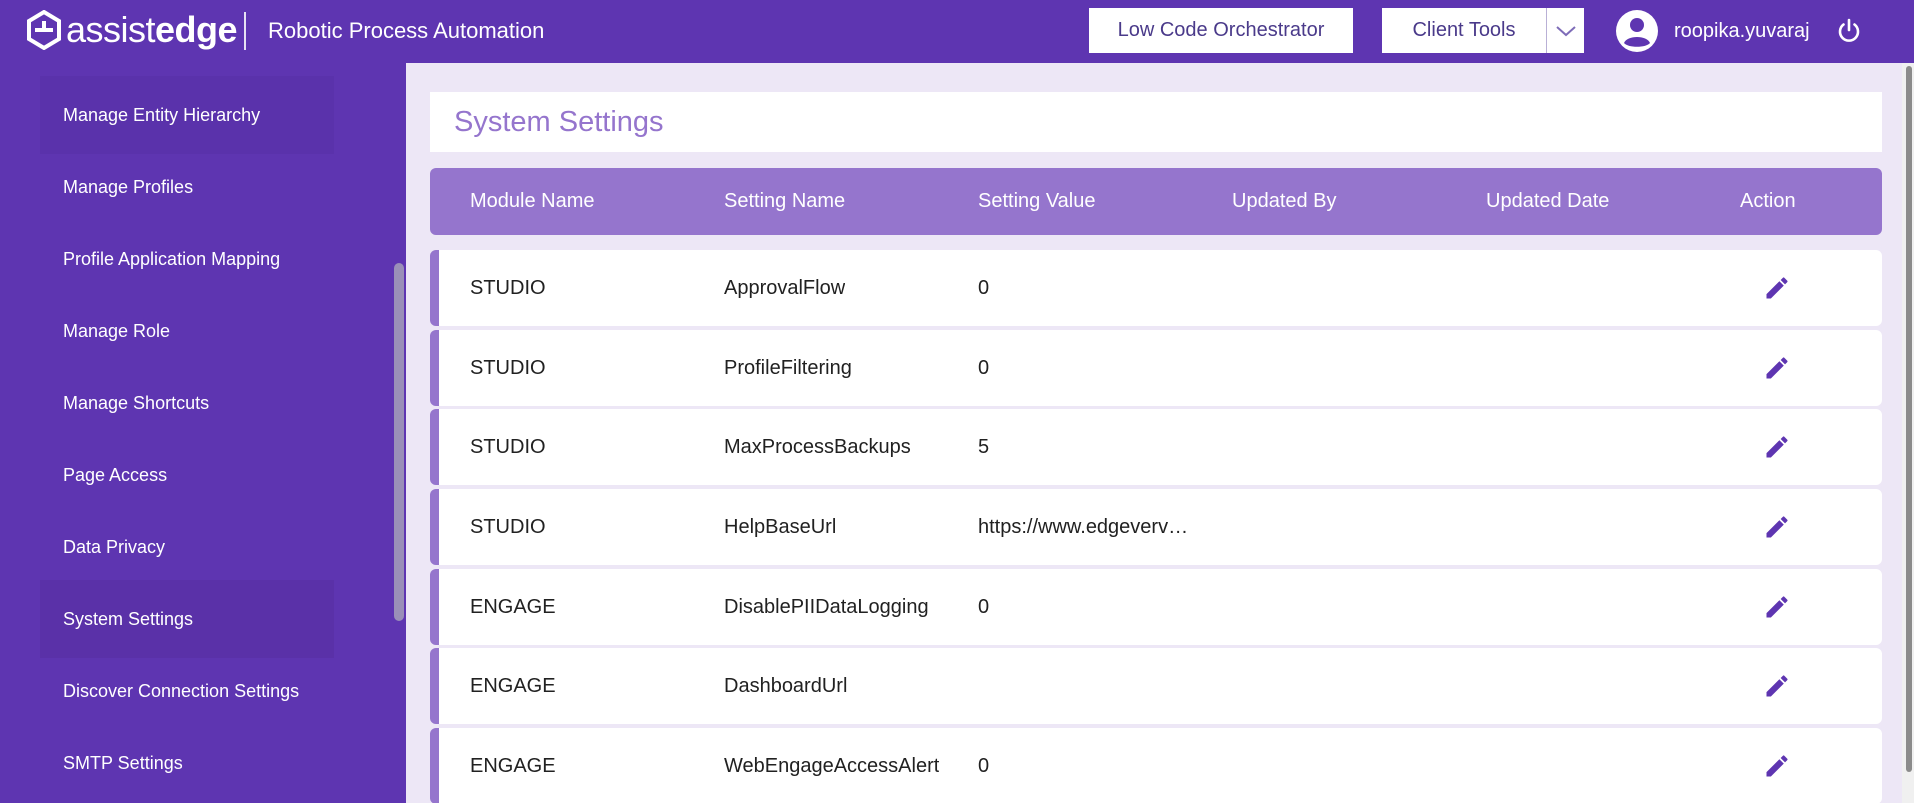 This screenshot has width=1914, height=803. Describe the element at coordinates (187, 475) in the screenshot. I see `sidebar-item-page-access: Page Access` at that location.